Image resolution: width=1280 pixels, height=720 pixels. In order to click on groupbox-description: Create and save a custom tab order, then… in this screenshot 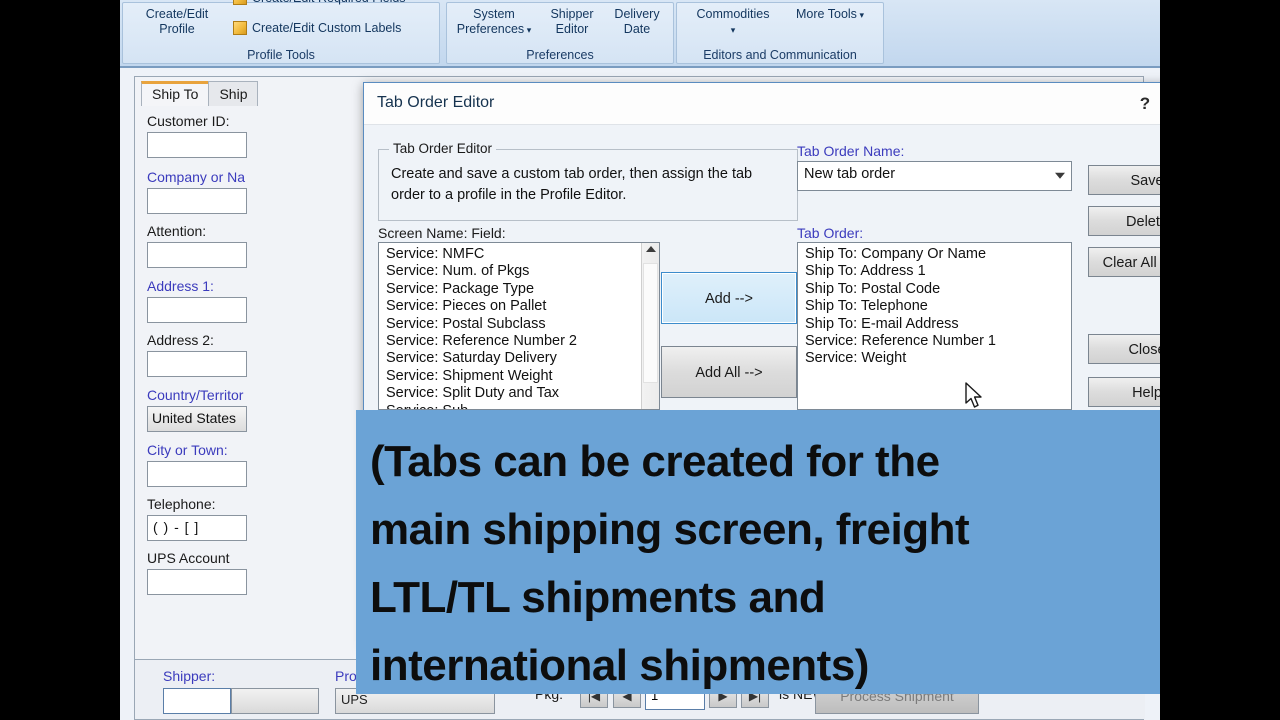, I will do `click(572, 184)`.